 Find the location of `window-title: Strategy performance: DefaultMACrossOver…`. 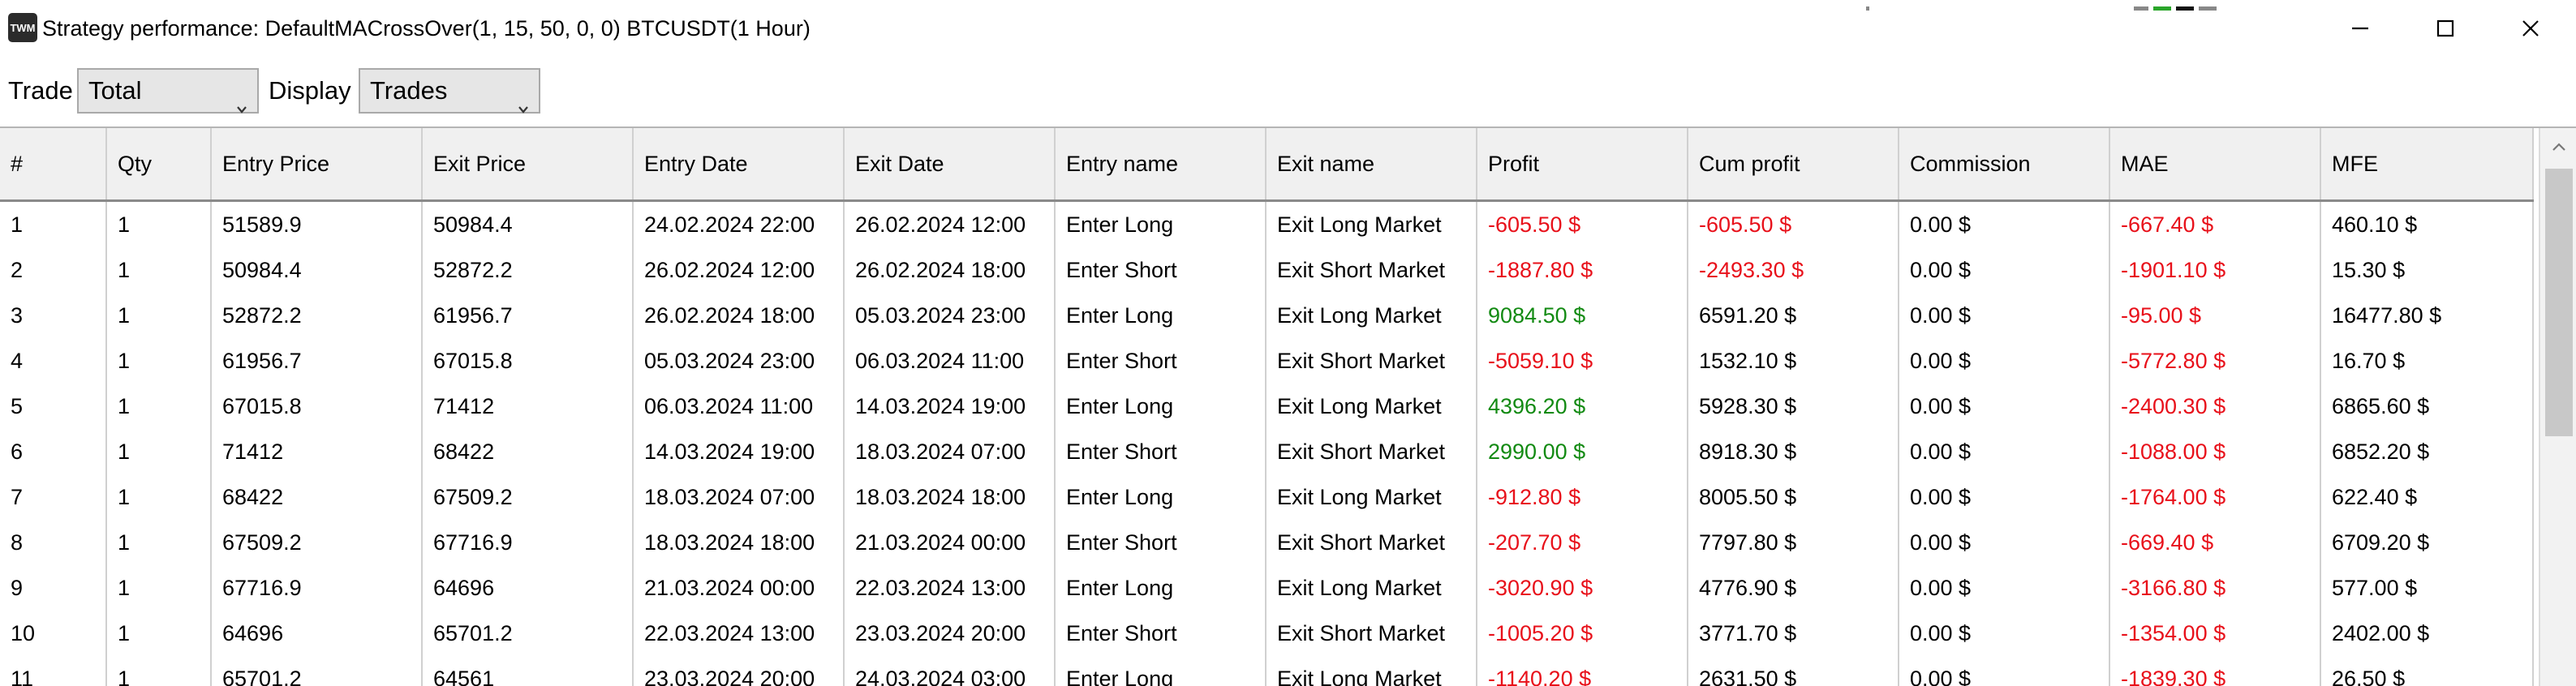

window-title: Strategy performance: DefaultMACrossOver… is located at coordinates (426, 28).